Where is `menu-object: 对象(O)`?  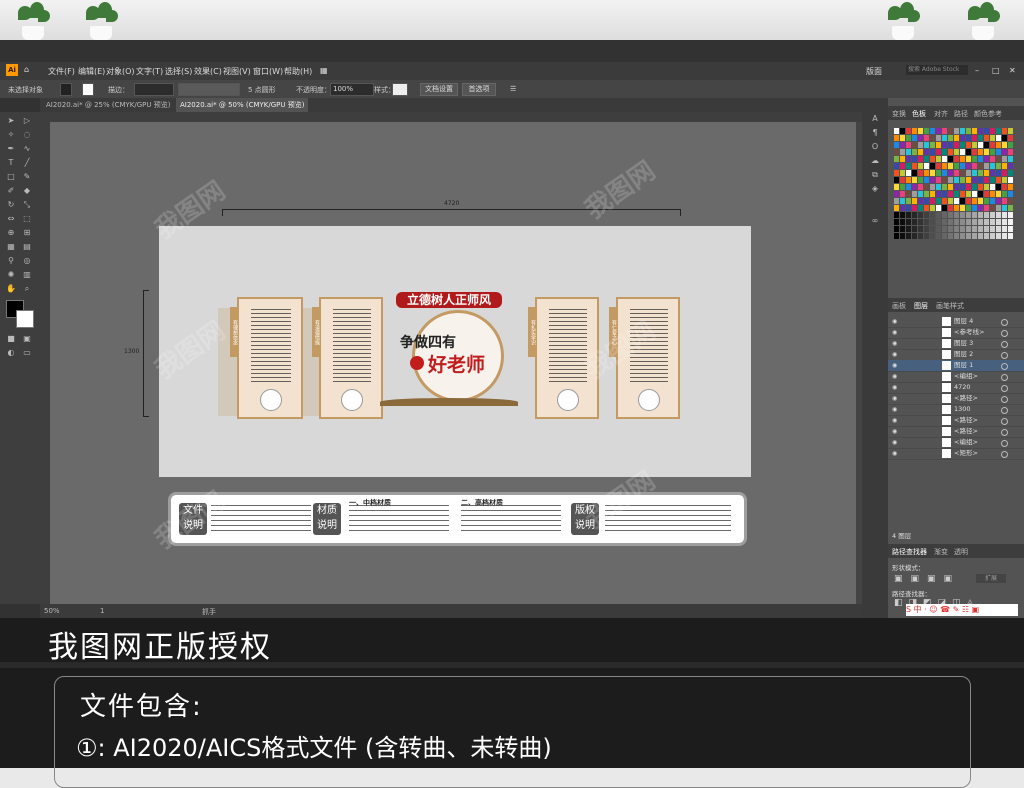 menu-object: 对象(O) is located at coordinates (120, 71).